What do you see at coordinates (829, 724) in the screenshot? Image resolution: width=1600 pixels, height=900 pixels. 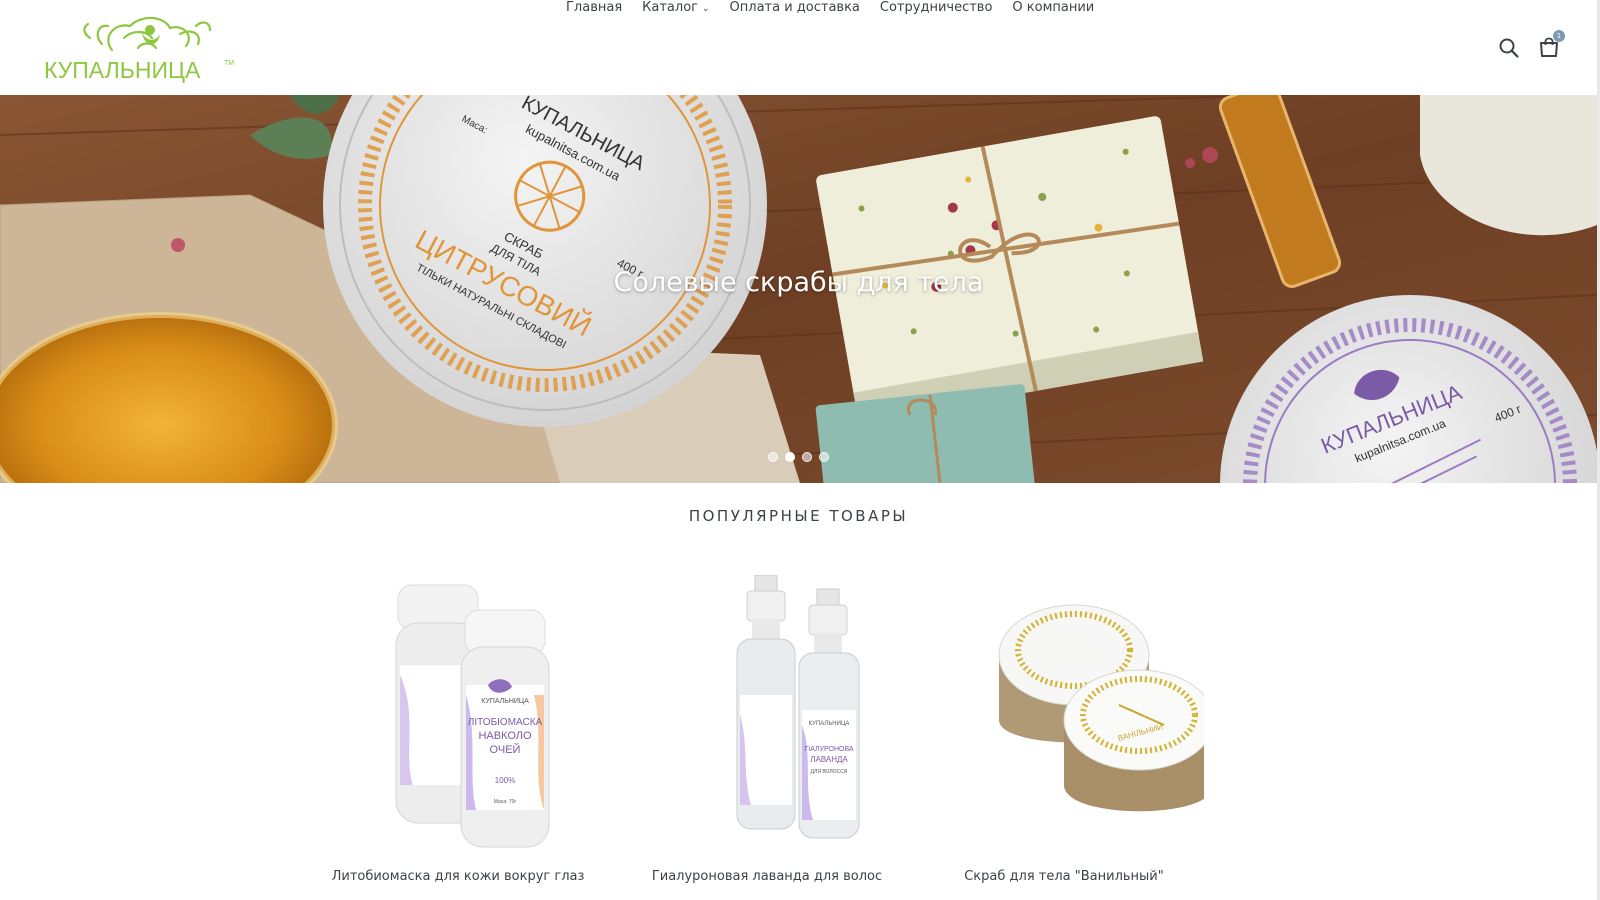 I see `product2-label-brand: КУПАЛЬНИЦА` at bounding box center [829, 724].